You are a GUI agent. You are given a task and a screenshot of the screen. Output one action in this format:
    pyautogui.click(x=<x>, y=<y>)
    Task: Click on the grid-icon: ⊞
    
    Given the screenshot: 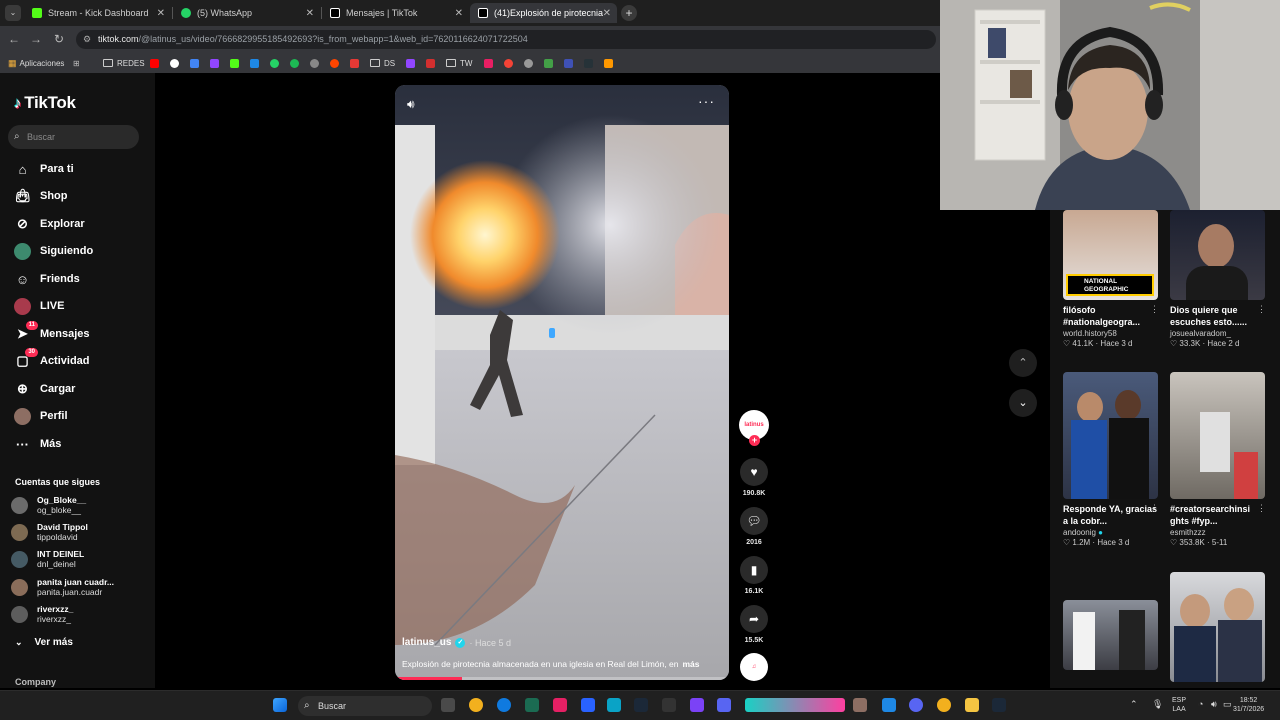 What is the action you would take?
    pyautogui.click(x=76, y=63)
    